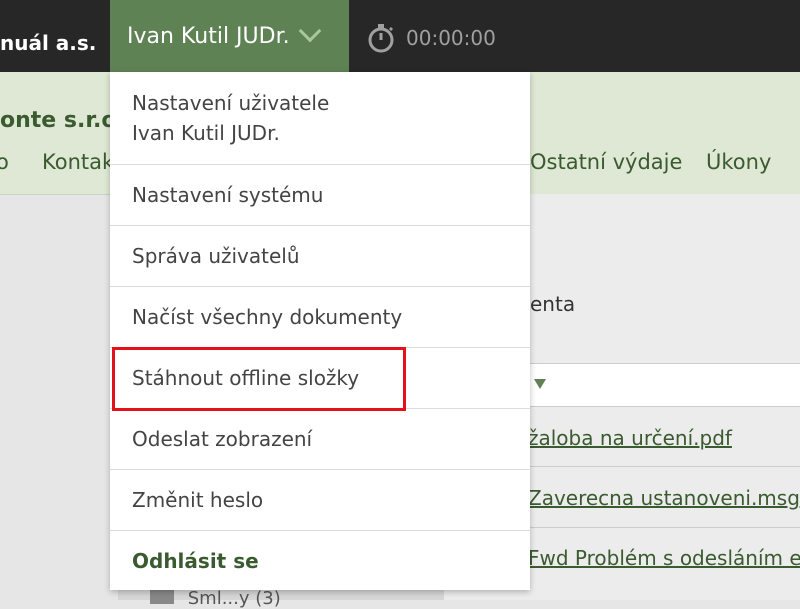 The width and height of the screenshot is (800, 609). What do you see at coordinates (216, 256) in the screenshot?
I see `menu-item-label: Správa uživatelů` at bounding box center [216, 256].